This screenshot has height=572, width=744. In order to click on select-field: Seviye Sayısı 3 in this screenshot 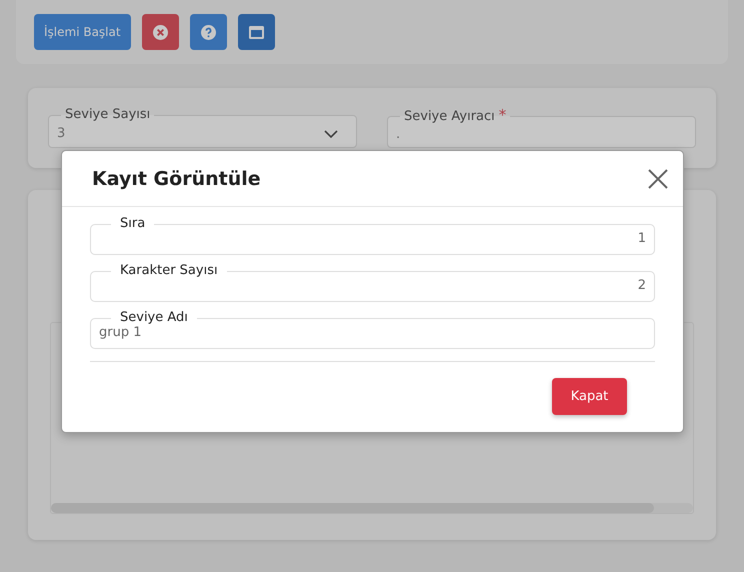, I will do `click(202, 128)`.